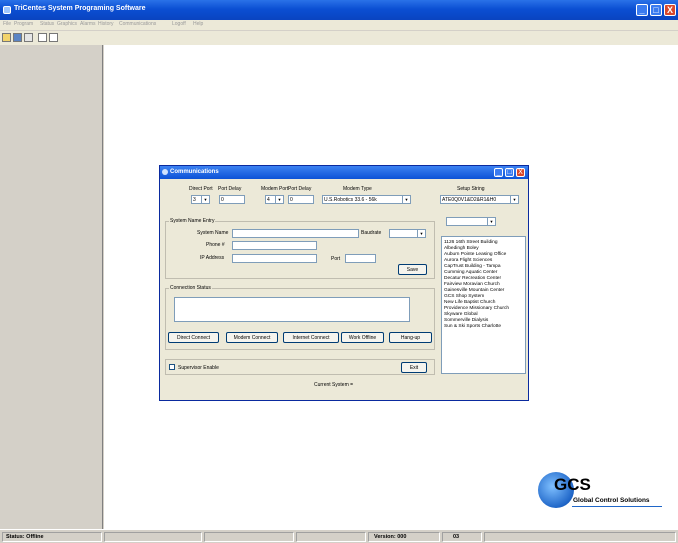 The width and height of the screenshot is (678, 543). What do you see at coordinates (350, 200) in the screenshot?
I see `modem-type-value: U.S.Robotics 33.6 - 56k` at bounding box center [350, 200].